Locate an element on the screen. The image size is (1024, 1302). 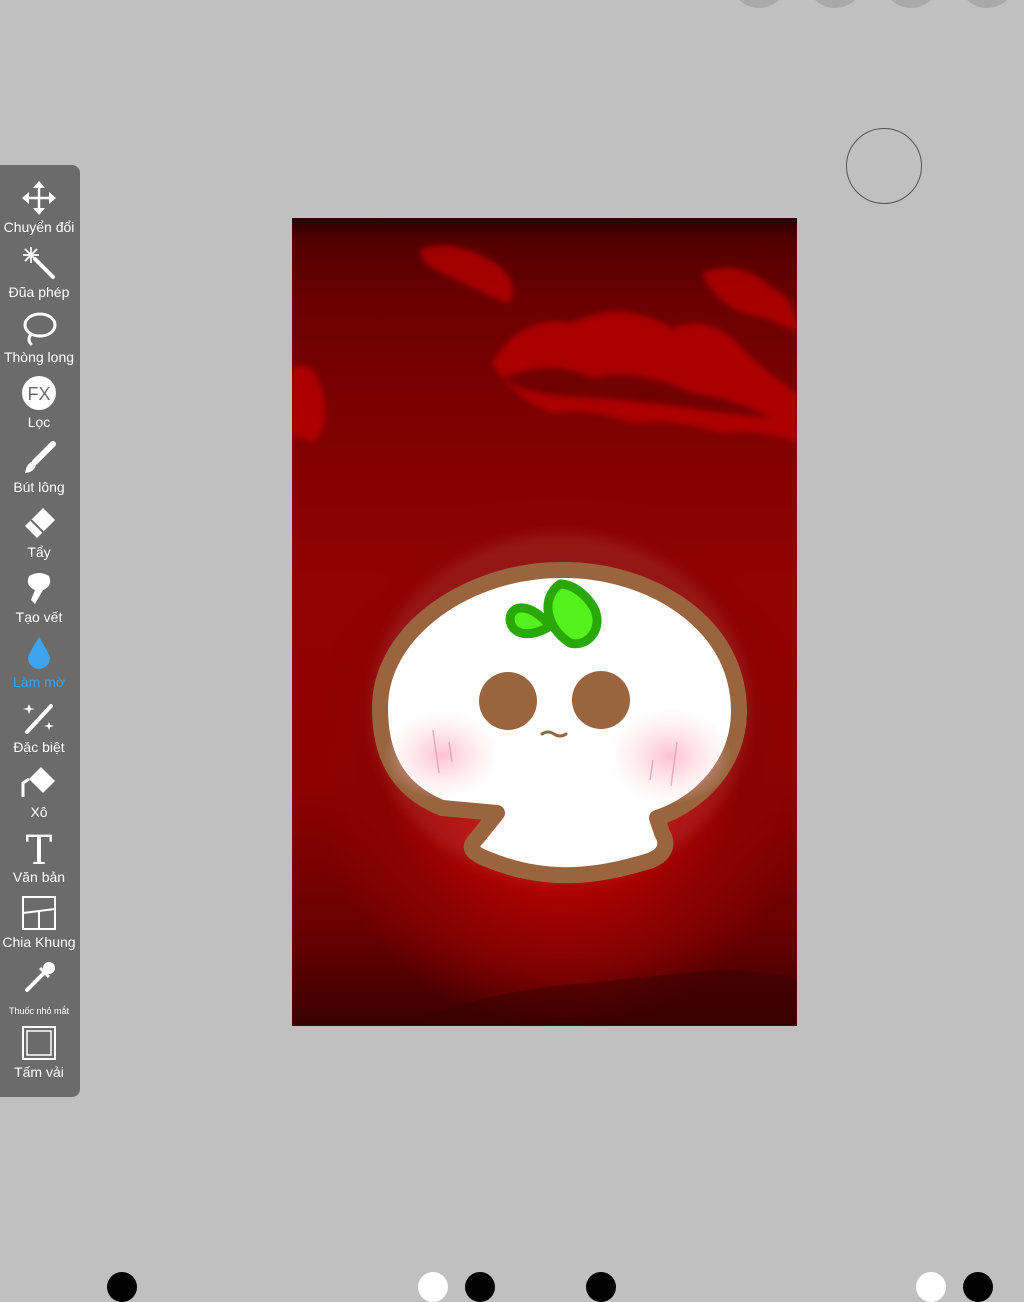
magic-wand-icon is located at coordinates (39, 263).